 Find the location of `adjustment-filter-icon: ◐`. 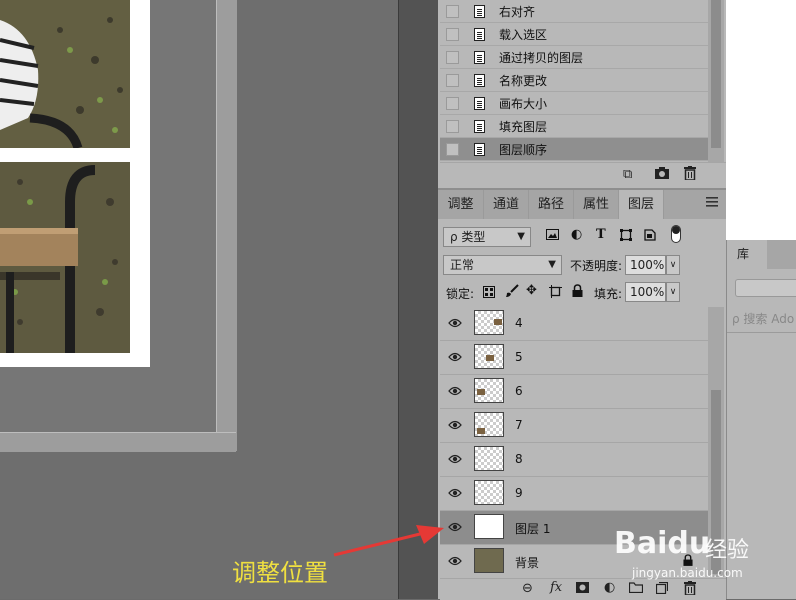

adjustment-filter-icon: ◐ is located at coordinates (576, 234).